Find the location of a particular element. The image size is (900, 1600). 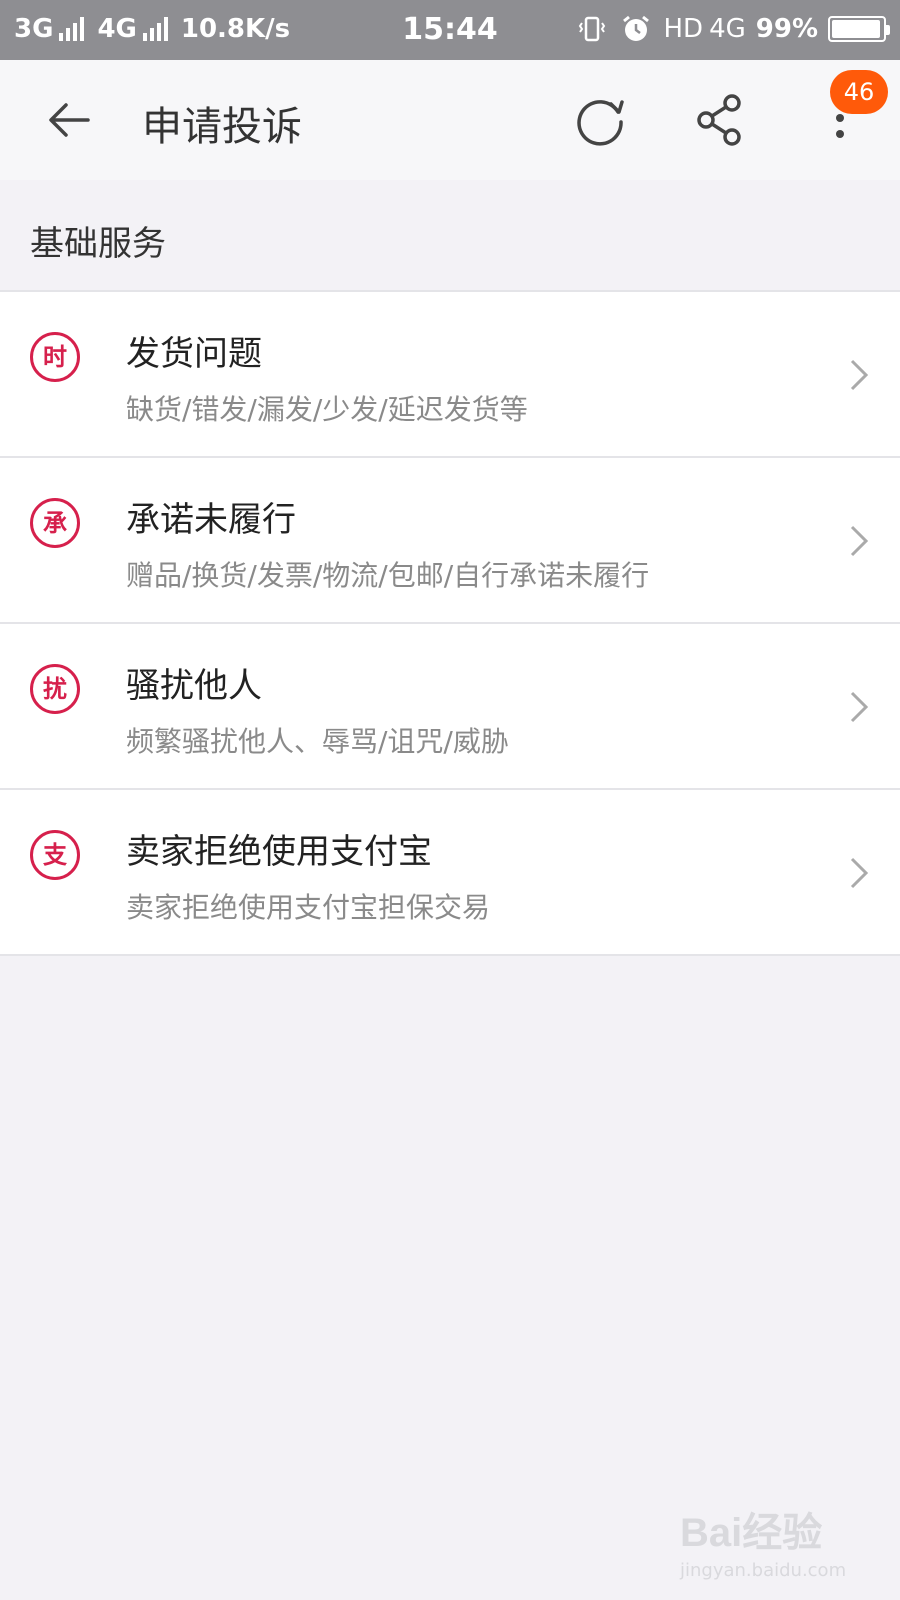

section-title: 基础服务 is located at coordinates (98, 244).